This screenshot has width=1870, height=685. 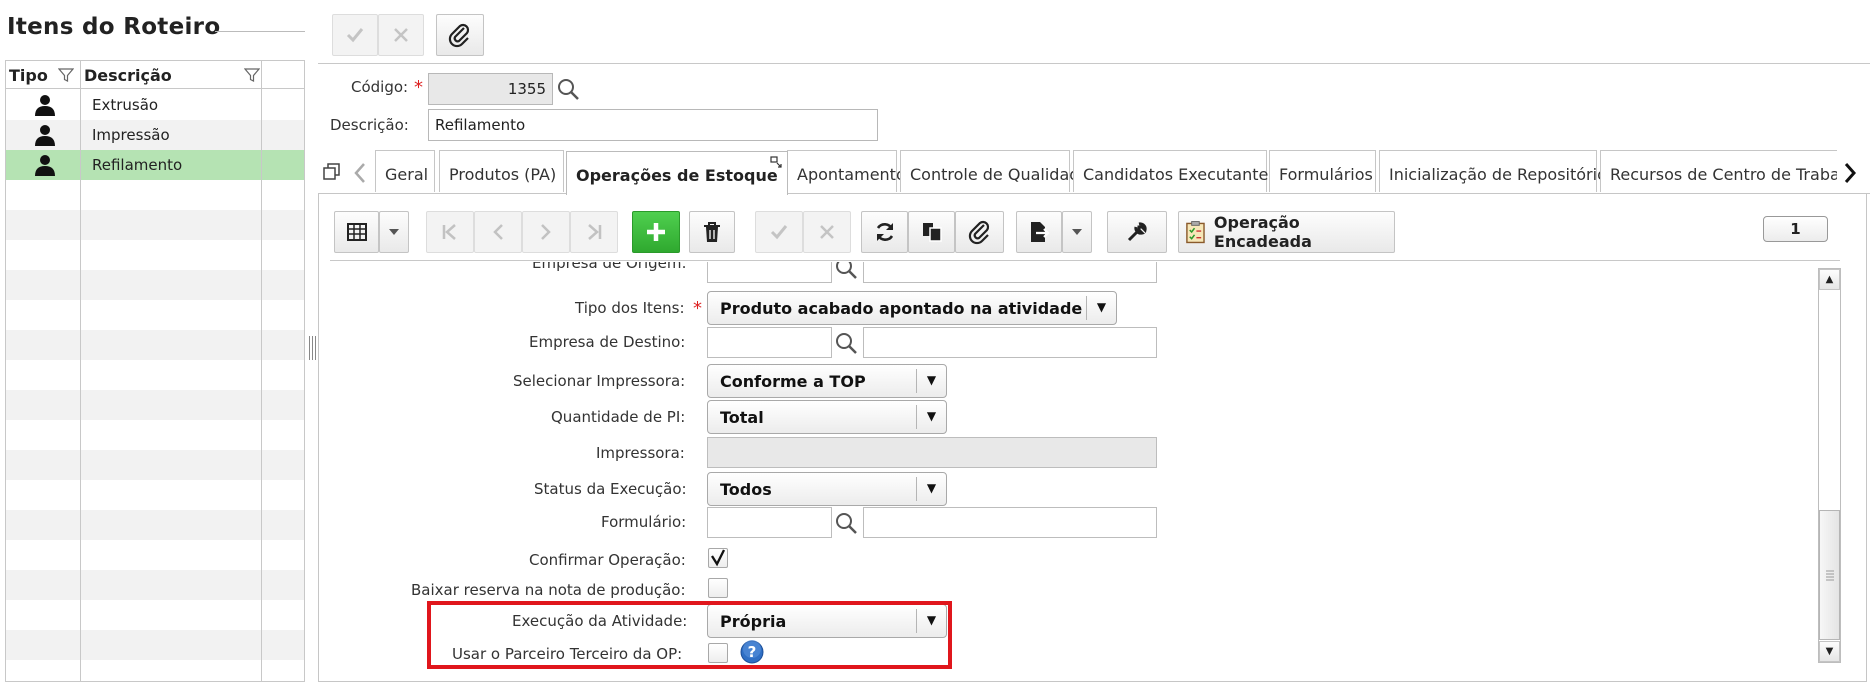 What do you see at coordinates (1010, 522) in the screenshot?
I see `formulario-name-field` at bounding box center [1010, 522].